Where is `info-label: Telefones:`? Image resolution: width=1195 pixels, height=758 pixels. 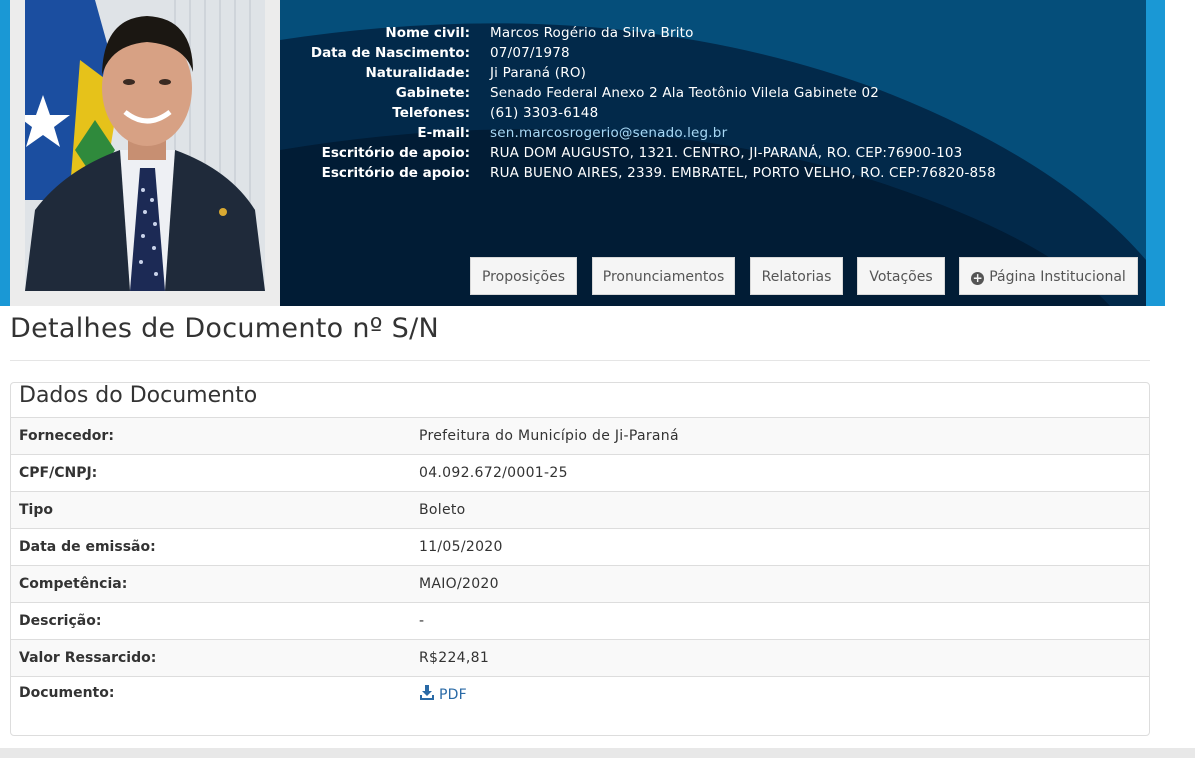
info-label: Telefones: is located at coordinates (431, 113).